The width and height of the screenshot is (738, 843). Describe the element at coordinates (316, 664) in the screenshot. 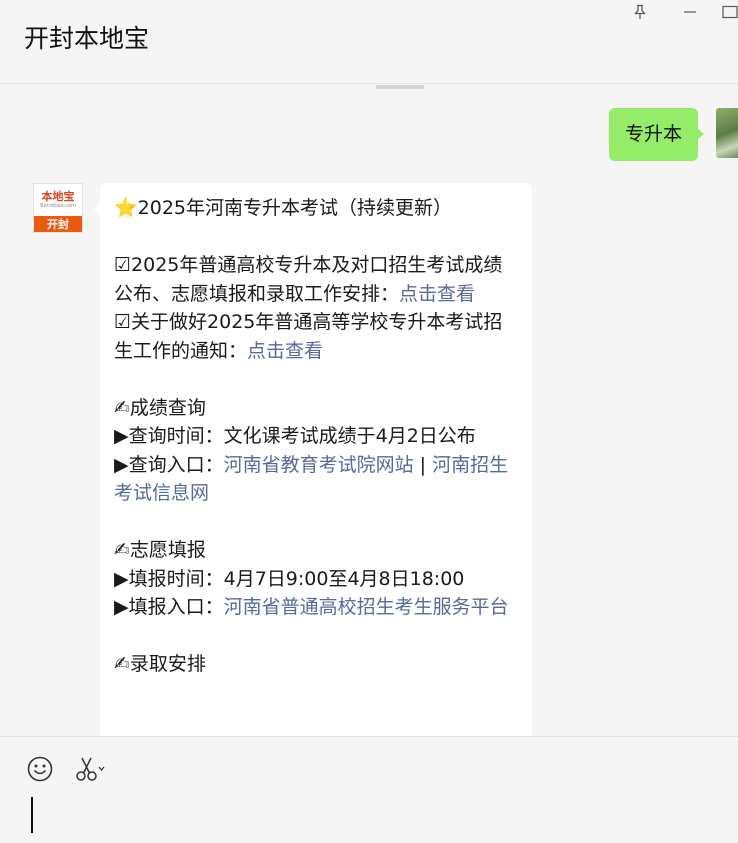

I see `message-line: ✍录取安排` at that location.